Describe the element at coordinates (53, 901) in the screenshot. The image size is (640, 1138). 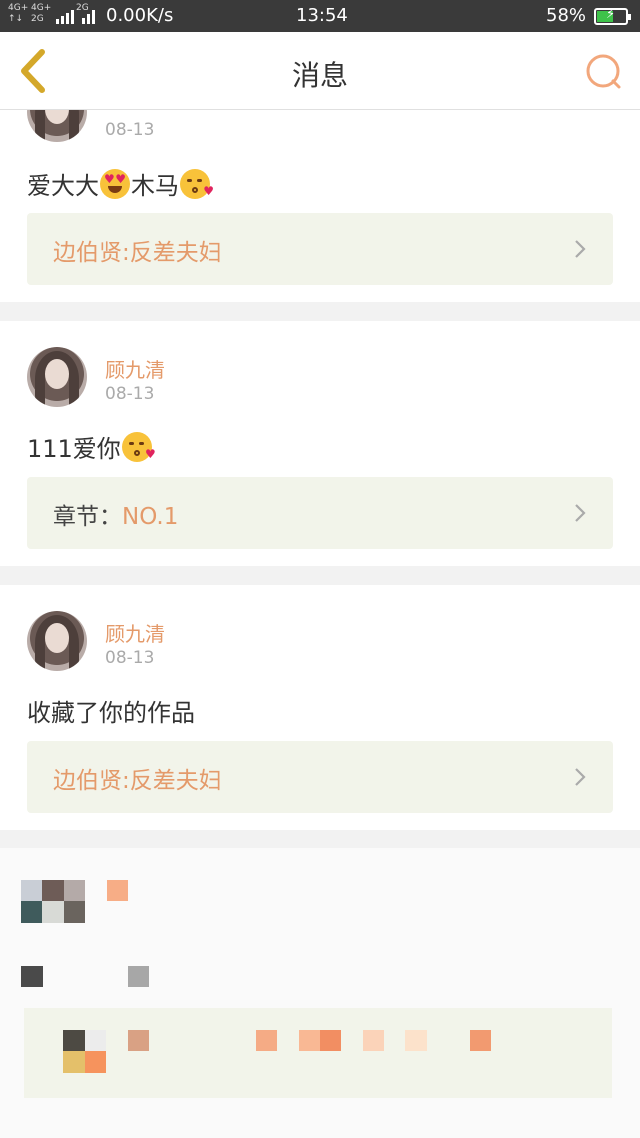
I see `pixelated-avatar` at that location.